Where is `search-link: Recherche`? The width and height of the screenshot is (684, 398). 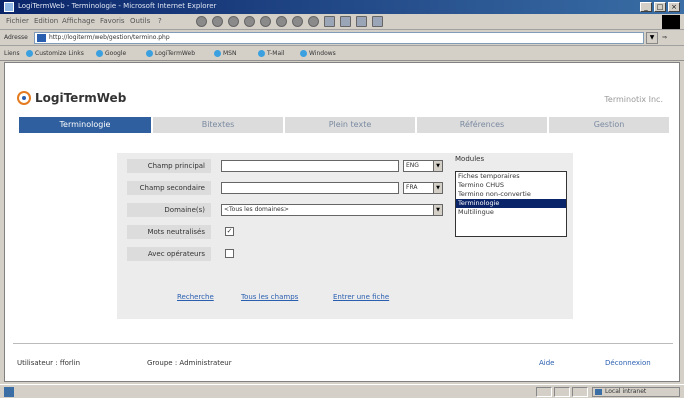 search-link: Recherche is located at coordinates (195, 297).